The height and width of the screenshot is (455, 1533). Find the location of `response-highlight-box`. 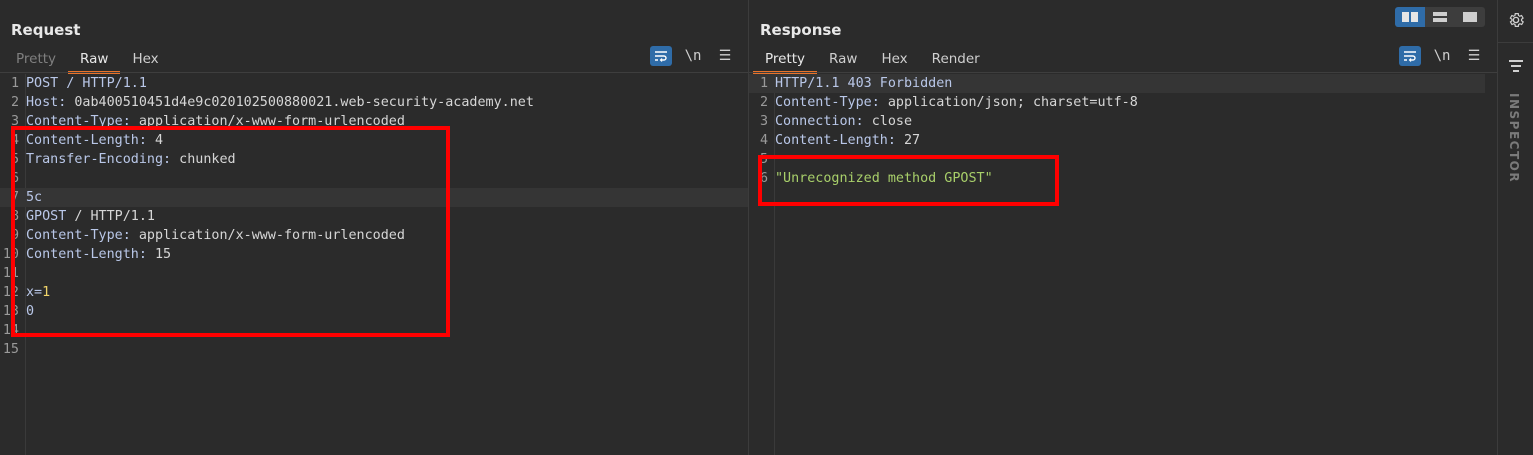

response-highlight-box is located at coordinates (908, 180).